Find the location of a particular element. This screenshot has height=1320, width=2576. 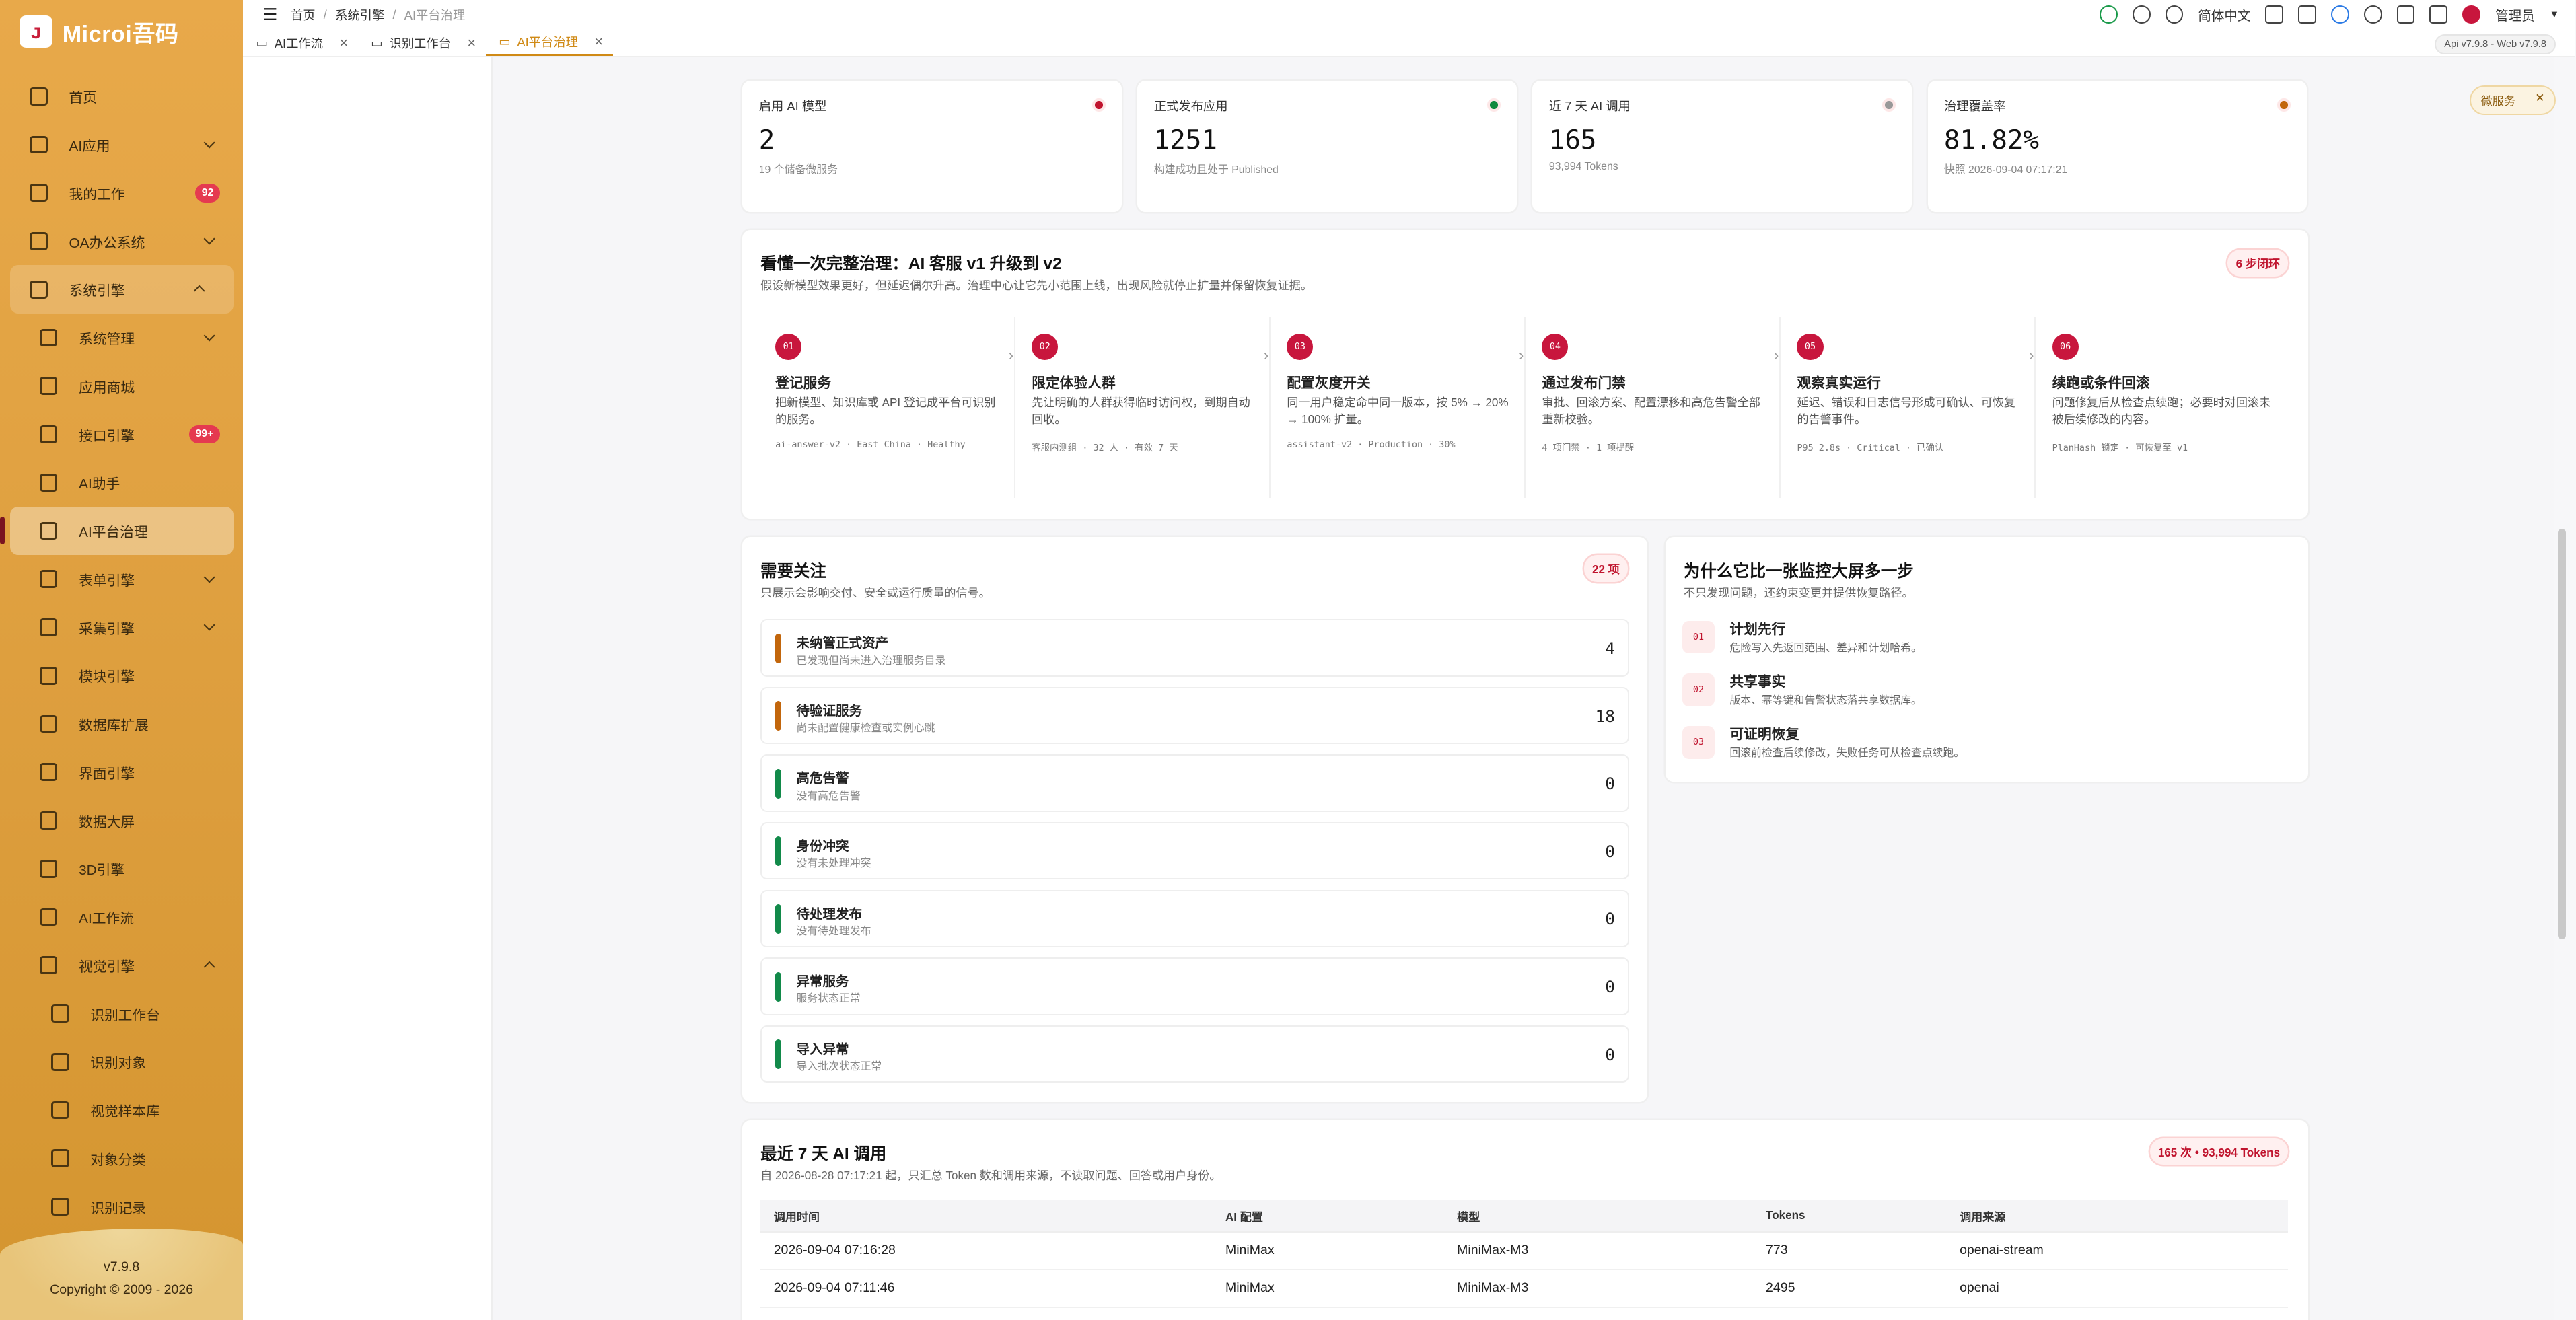

tab-1: ▭ 识别工作台 × is located at coordinates (422, 43).